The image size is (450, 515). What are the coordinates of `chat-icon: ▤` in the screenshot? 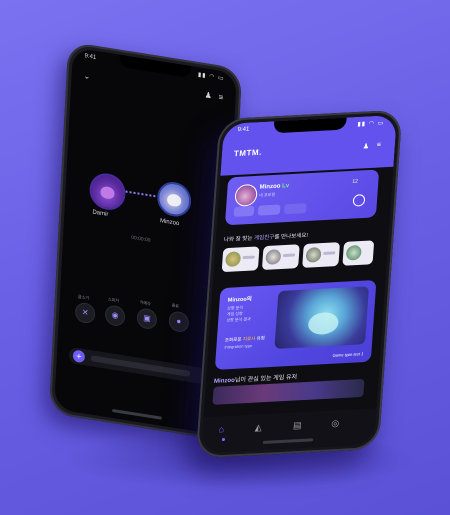 It's located at (297, 425).